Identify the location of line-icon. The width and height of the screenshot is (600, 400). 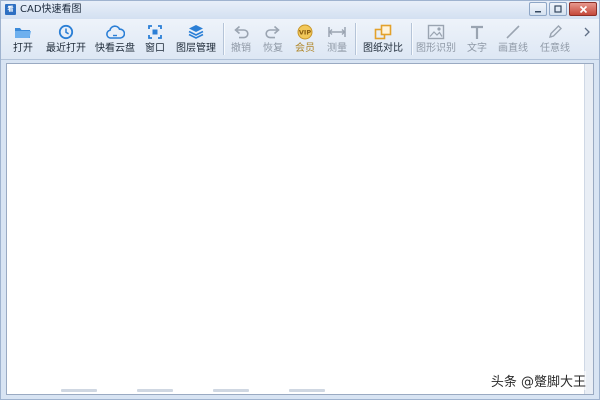
(513, 32).